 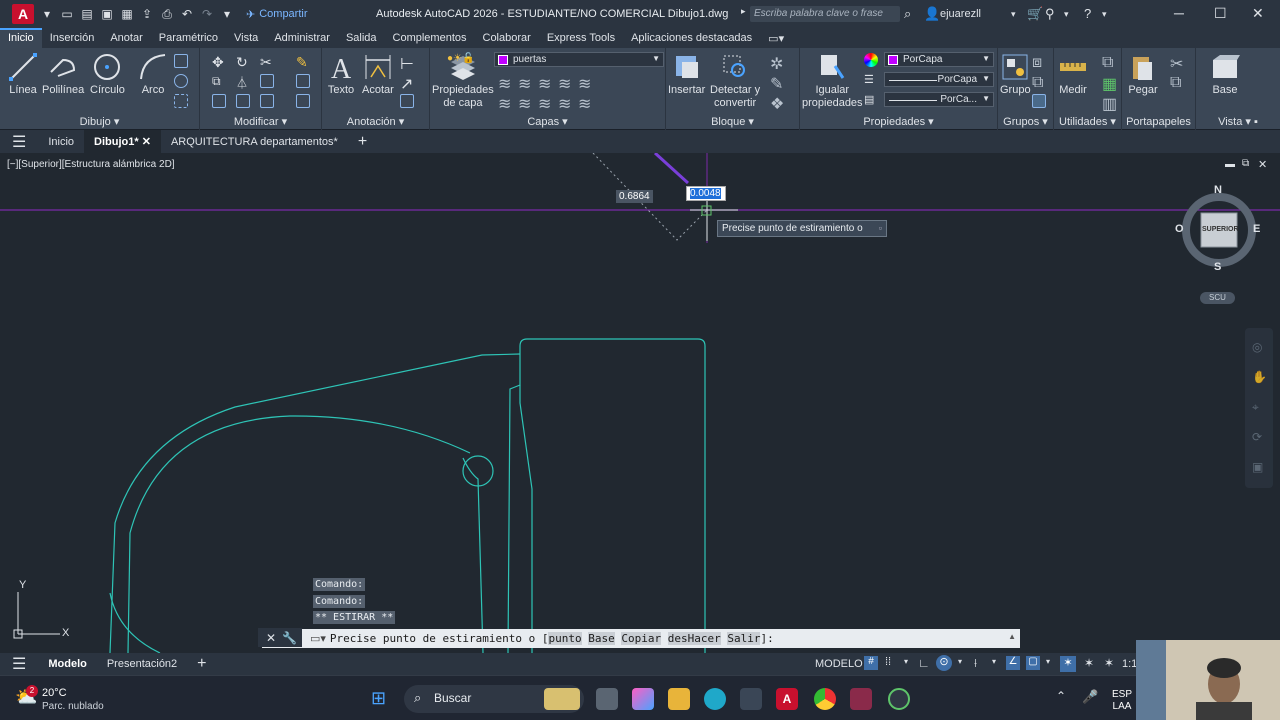 I want to click on redo-icon: ↷, so click(x=207, y=14).